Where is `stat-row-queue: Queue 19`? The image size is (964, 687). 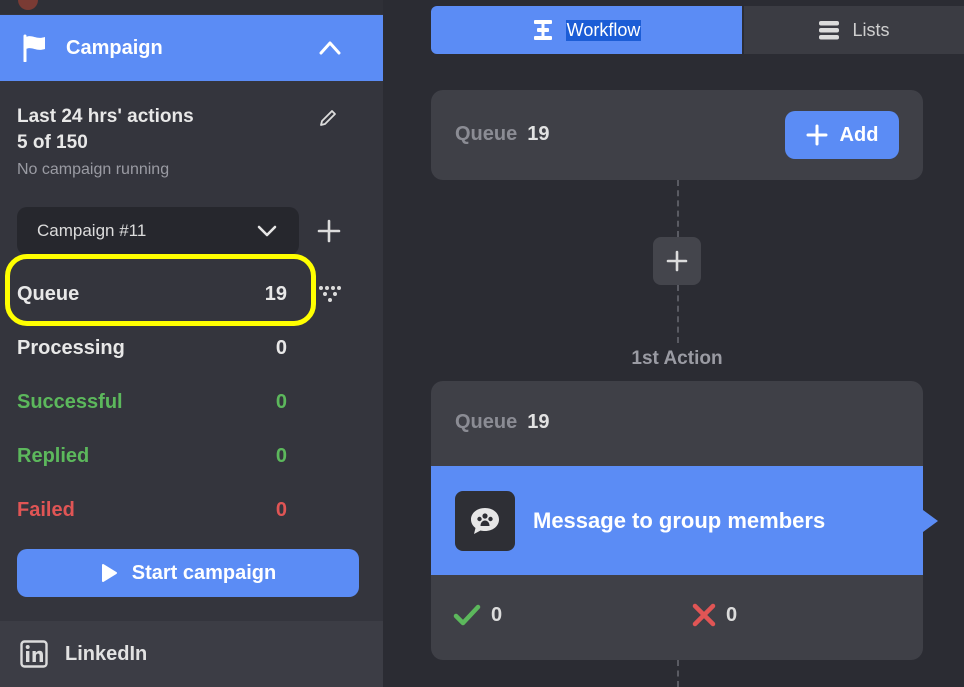 stat-row-queue: Queue 19 is located at coordinates (152, 294).